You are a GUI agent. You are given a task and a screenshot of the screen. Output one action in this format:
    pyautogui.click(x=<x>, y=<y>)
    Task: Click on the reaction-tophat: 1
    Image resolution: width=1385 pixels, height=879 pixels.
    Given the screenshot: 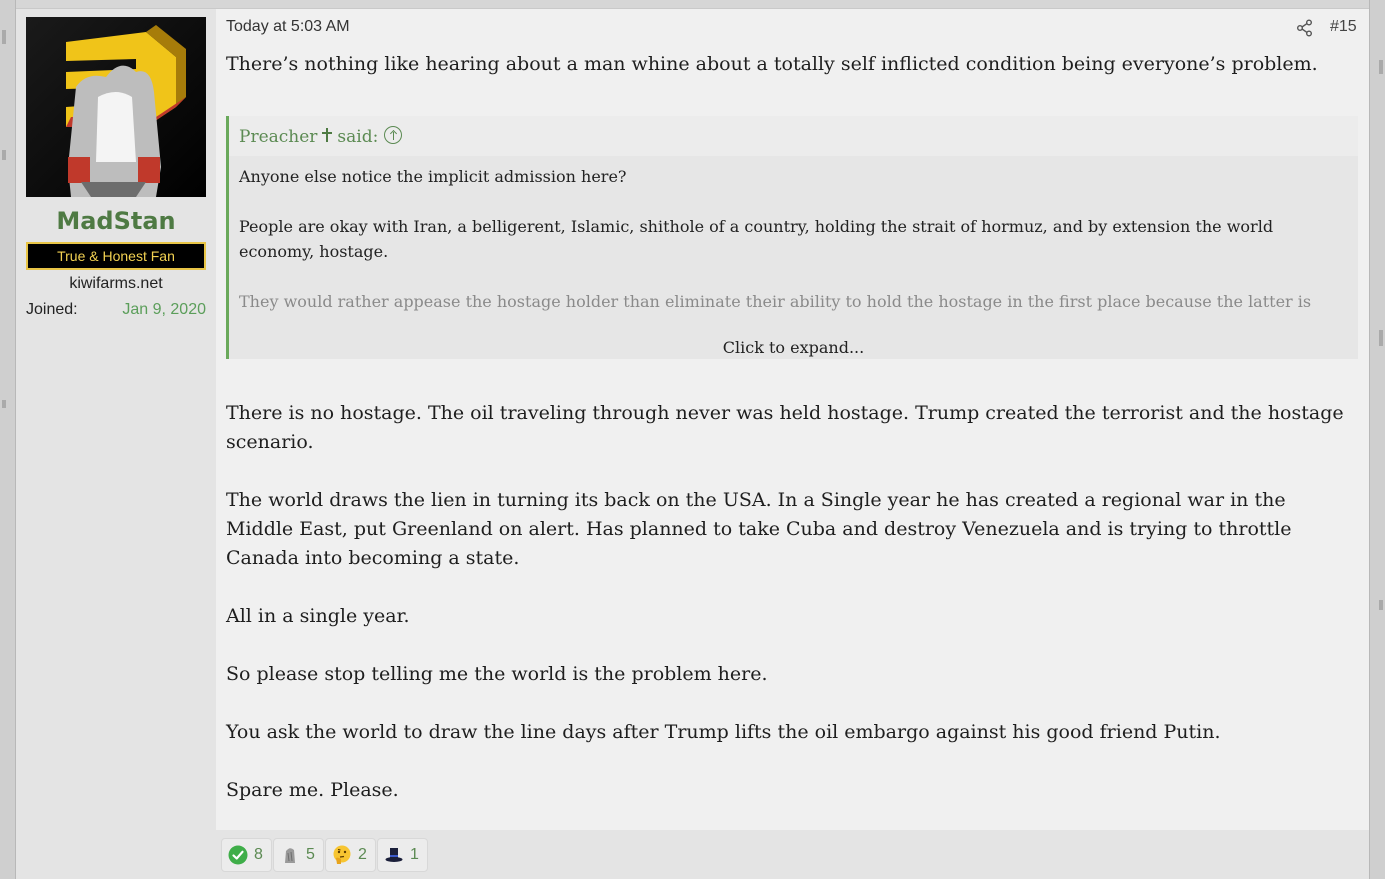 What is the action you would take?
    pyautogui.click(x=402, y=855)
    